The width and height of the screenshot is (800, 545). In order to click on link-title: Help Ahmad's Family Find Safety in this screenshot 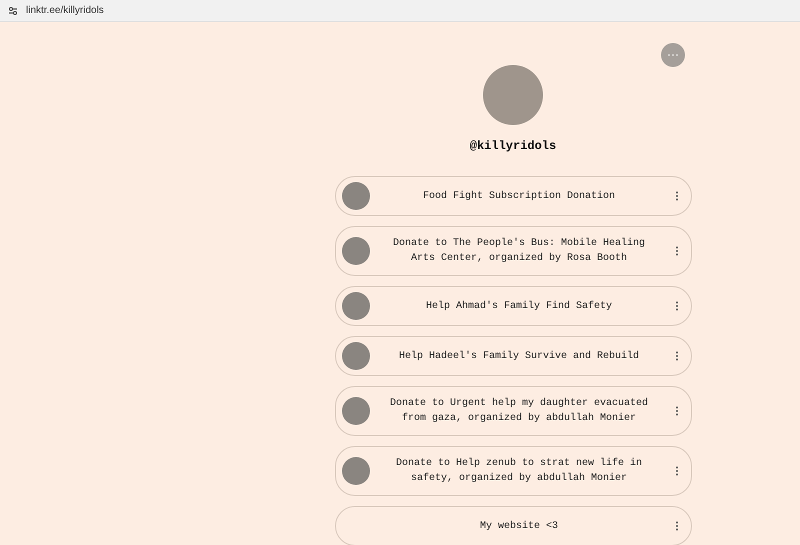, I will do `click(519, 307)`.